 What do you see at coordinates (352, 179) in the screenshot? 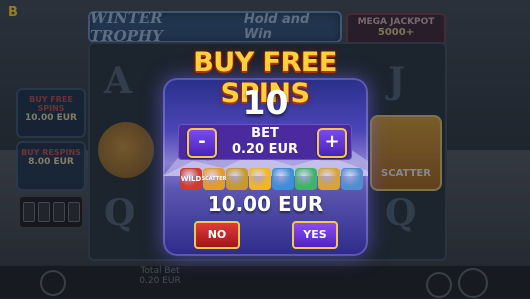
I see `skier-symbol-icon` at bounding box center [352, 179].